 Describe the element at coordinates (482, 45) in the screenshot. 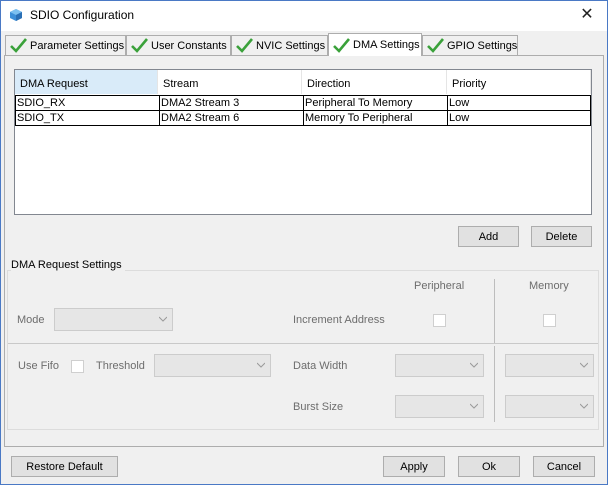

I see `tab-label: GPIO Settings` at that location.